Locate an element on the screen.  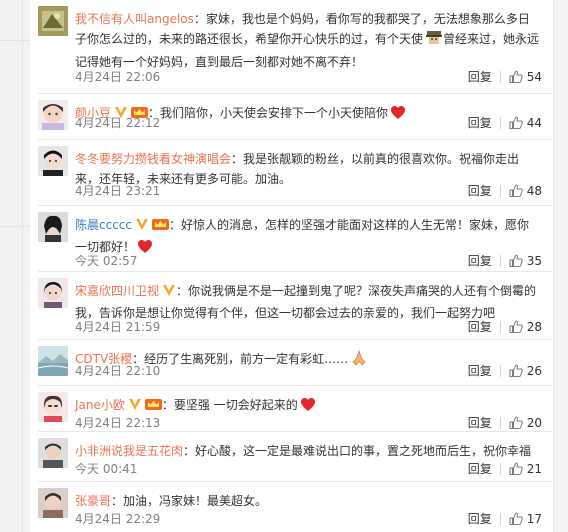
comment-content: ：我们陪你，小天使会安排下一个小天使陪你 is located at coordinates (268, 113).